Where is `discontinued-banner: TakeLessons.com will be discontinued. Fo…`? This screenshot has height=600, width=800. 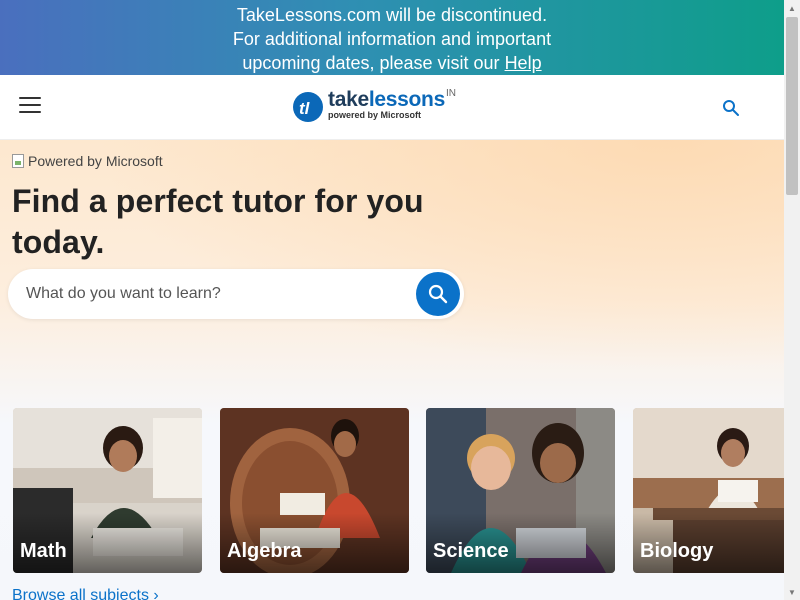
discontinued-banner: TakeLessons.com will be discontinued. Fo… is located at coordinates (392, 37).